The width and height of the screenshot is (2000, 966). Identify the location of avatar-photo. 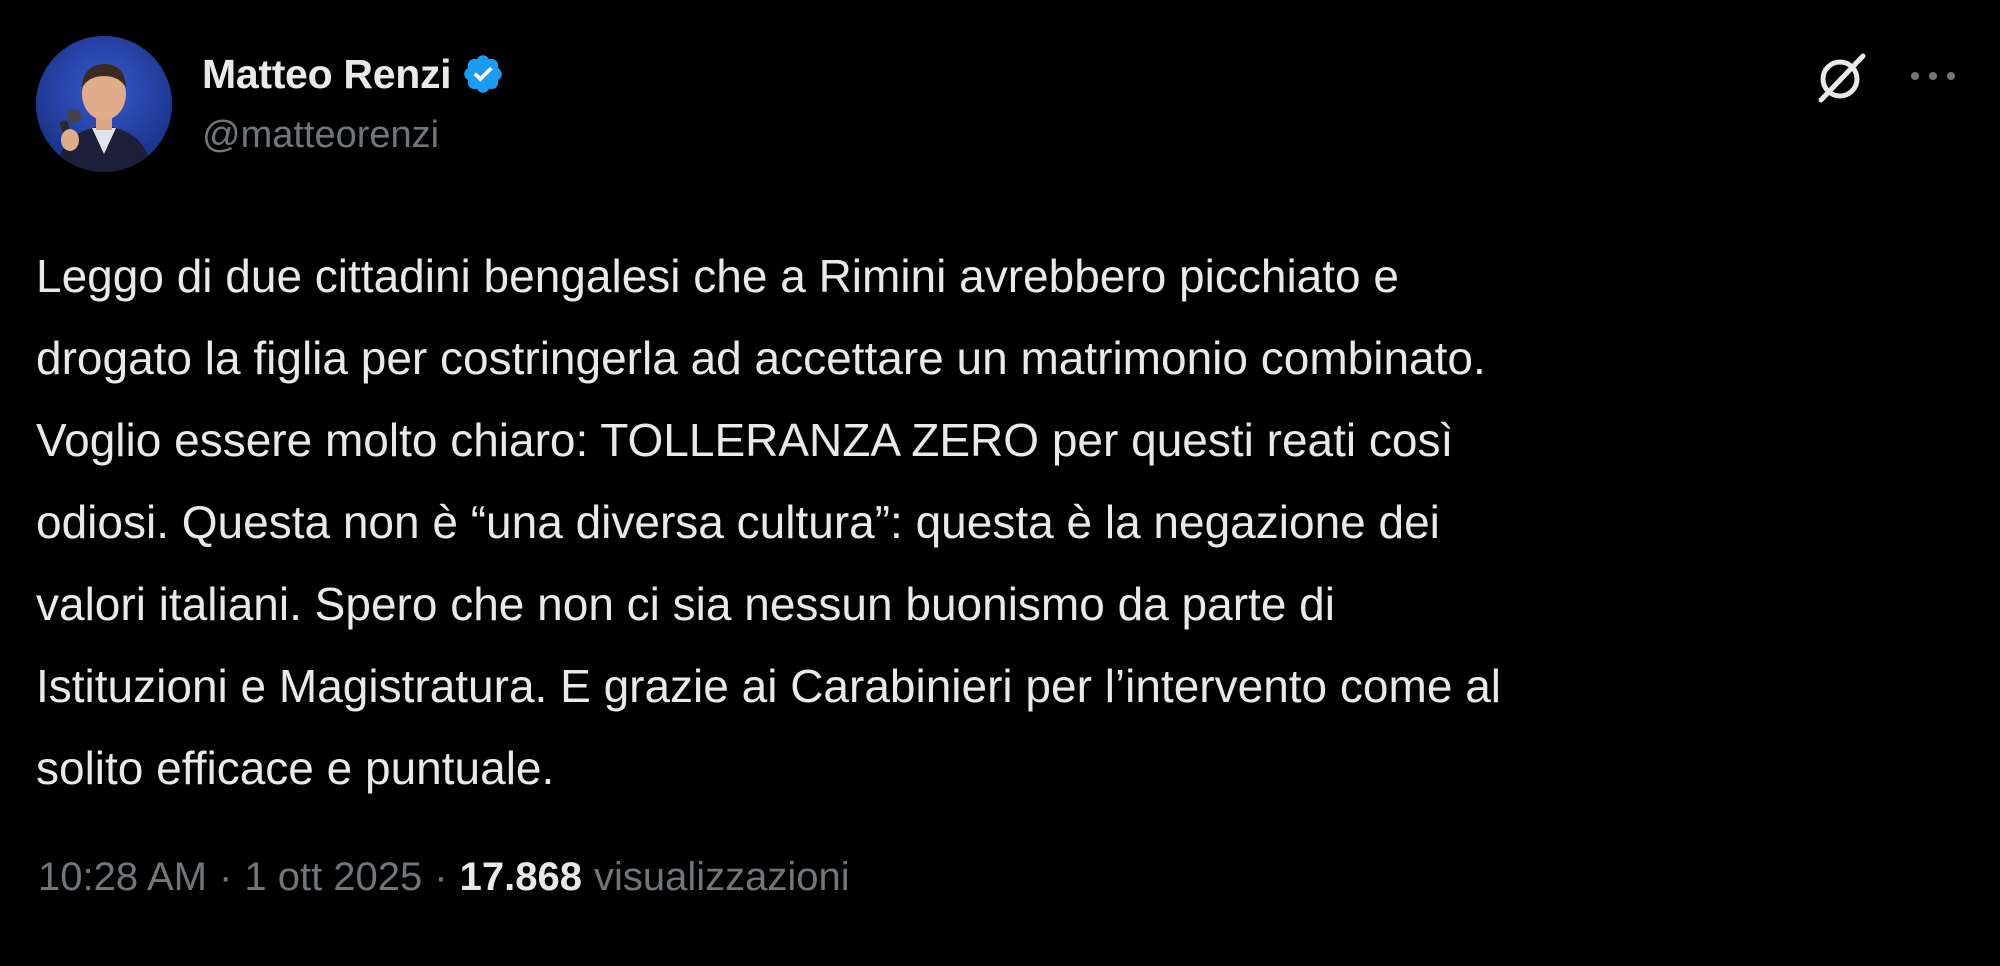
(104, 104).